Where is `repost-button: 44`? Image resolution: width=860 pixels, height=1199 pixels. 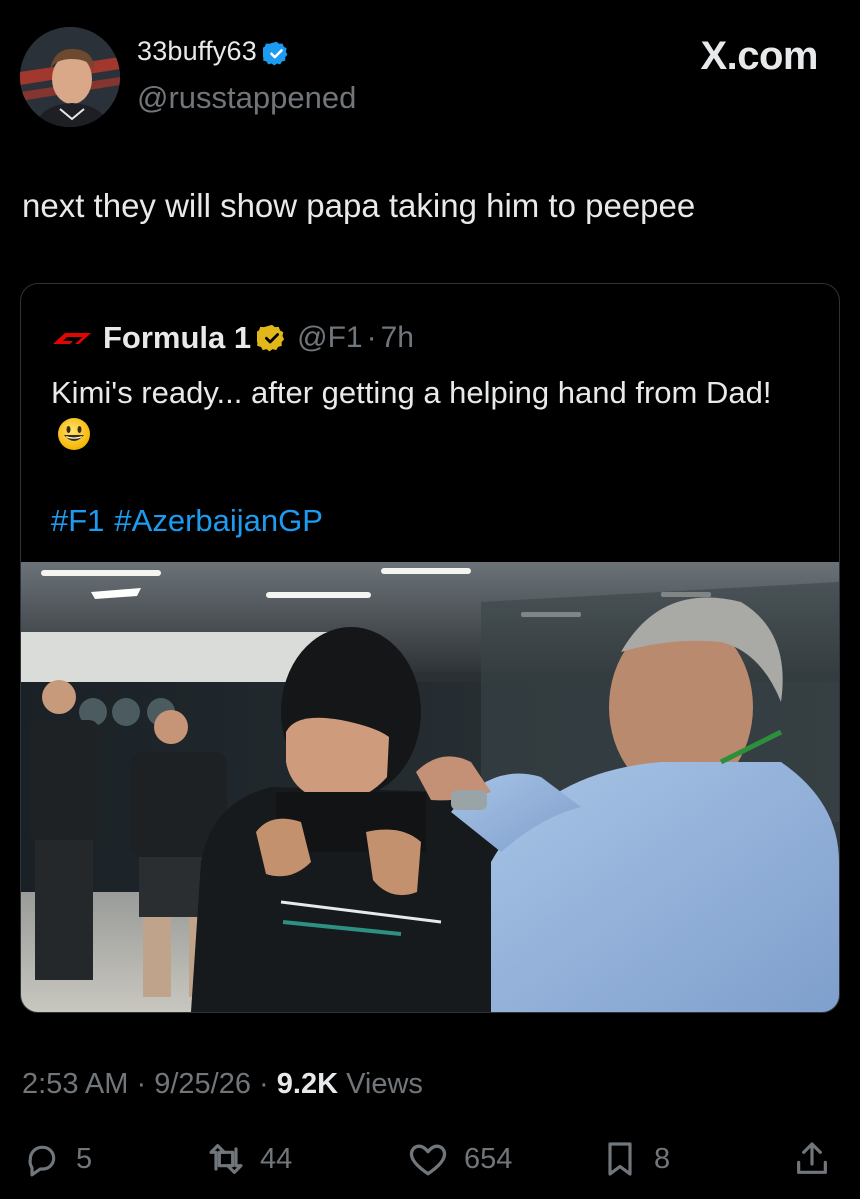
repost-button: 44 is located at coordinates (249, 1159).